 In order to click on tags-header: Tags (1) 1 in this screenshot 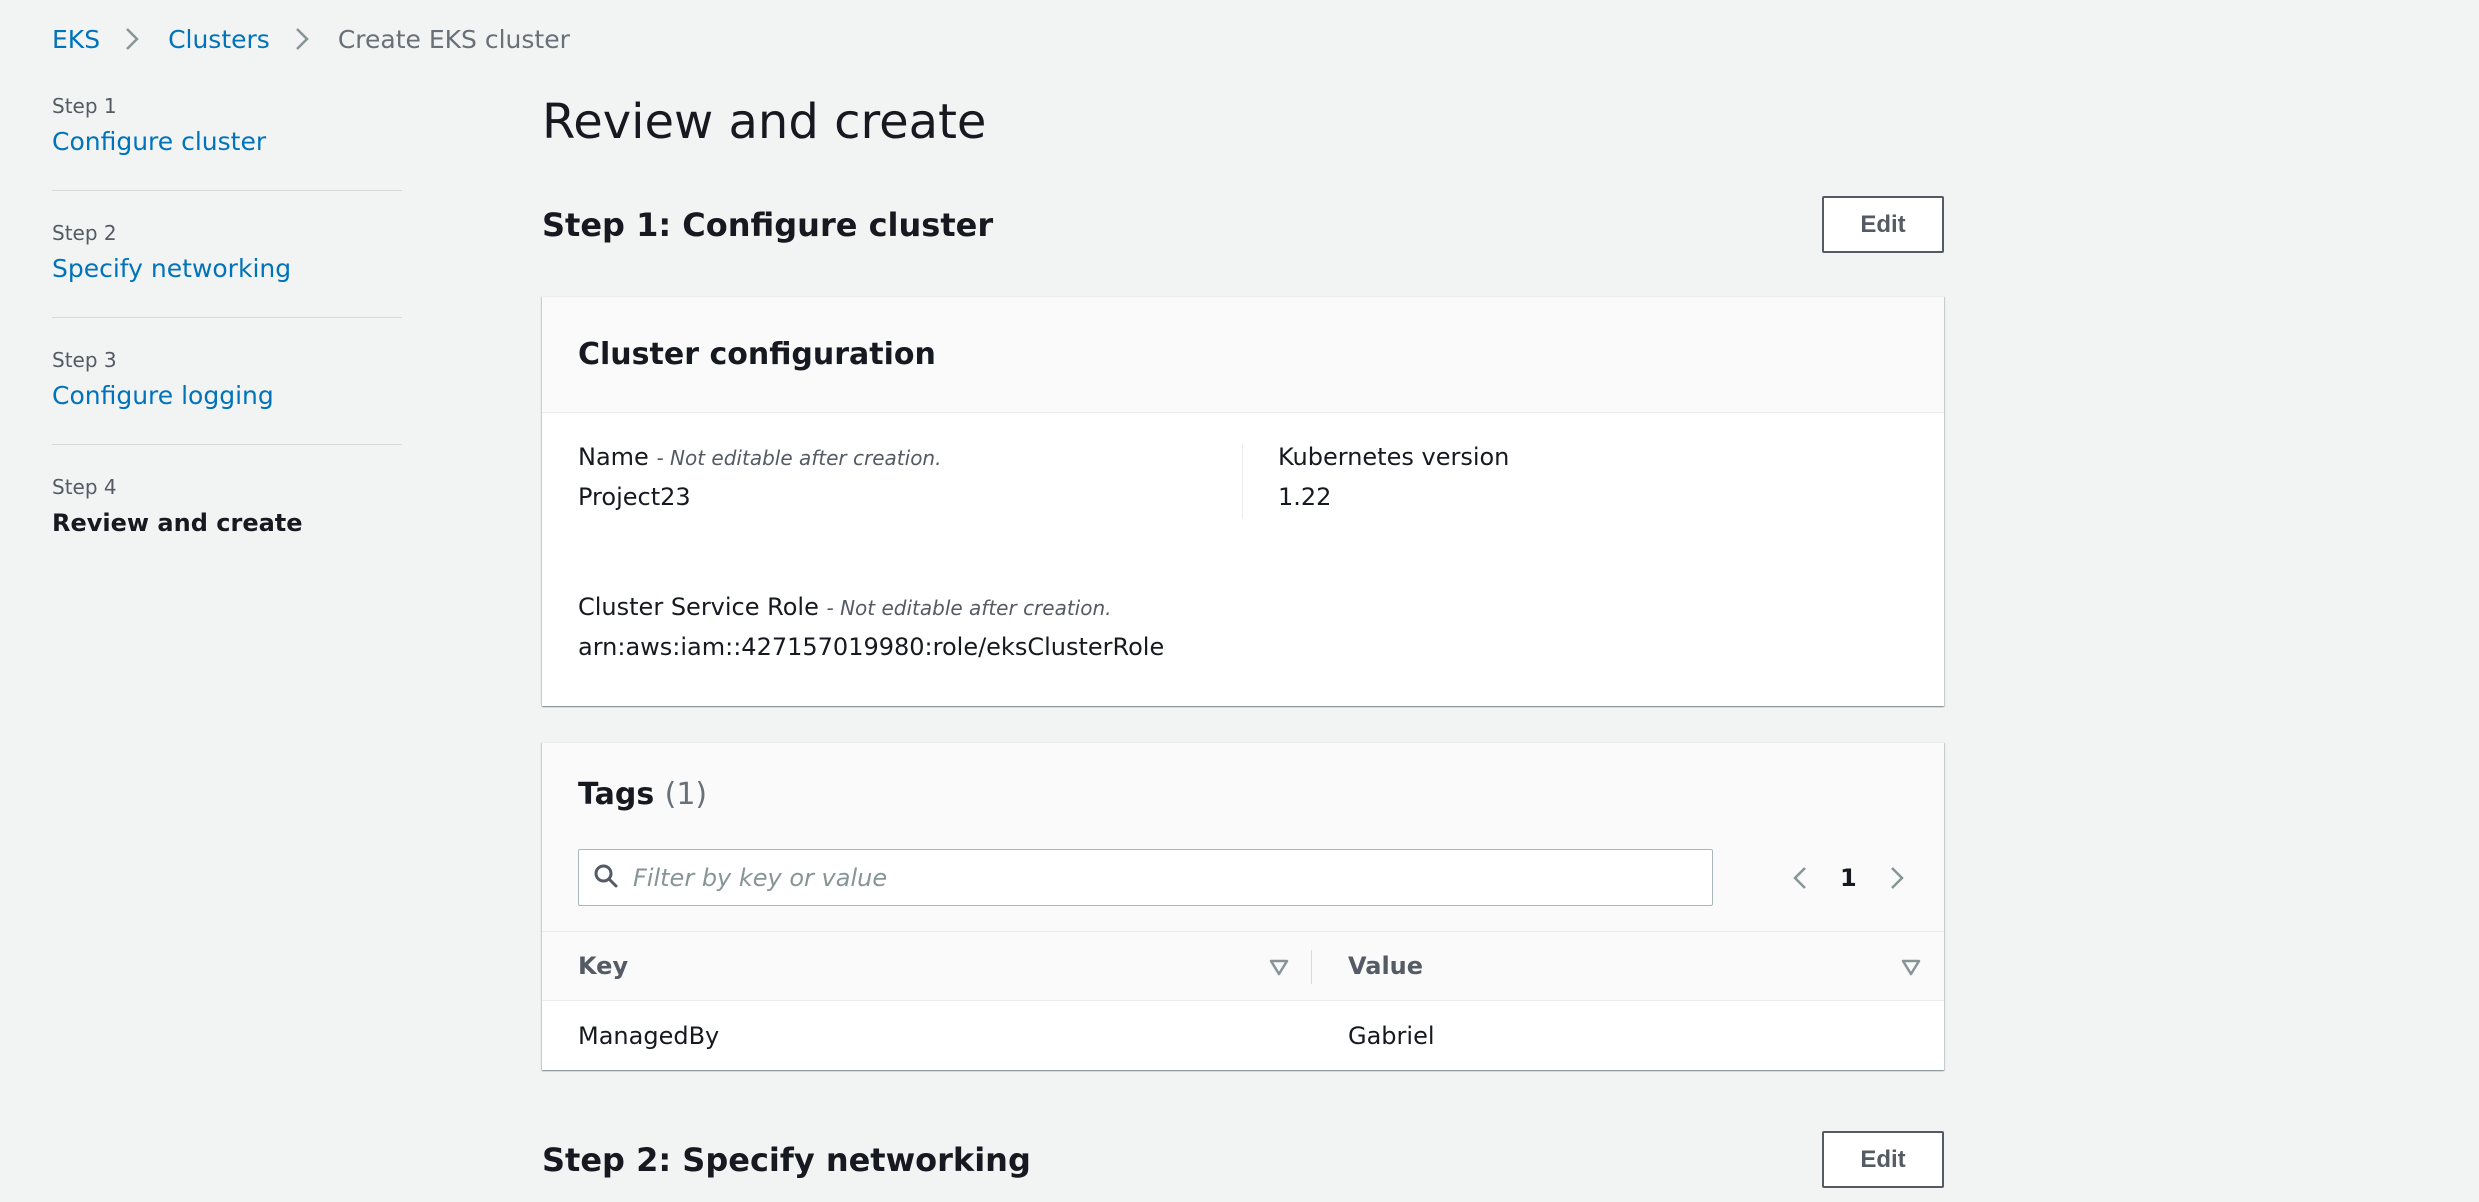, I will do `click(1243, 837)`.